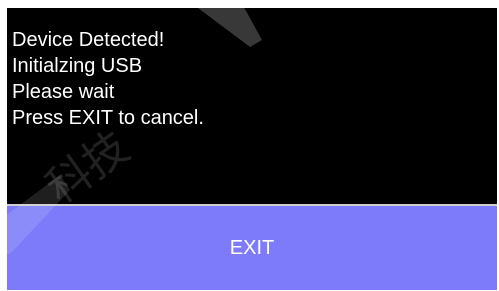  Describe the element at coordinates (77, 66) in the screenshot. I see `message-line-initializing-usb: Initialzing USB` at that location.